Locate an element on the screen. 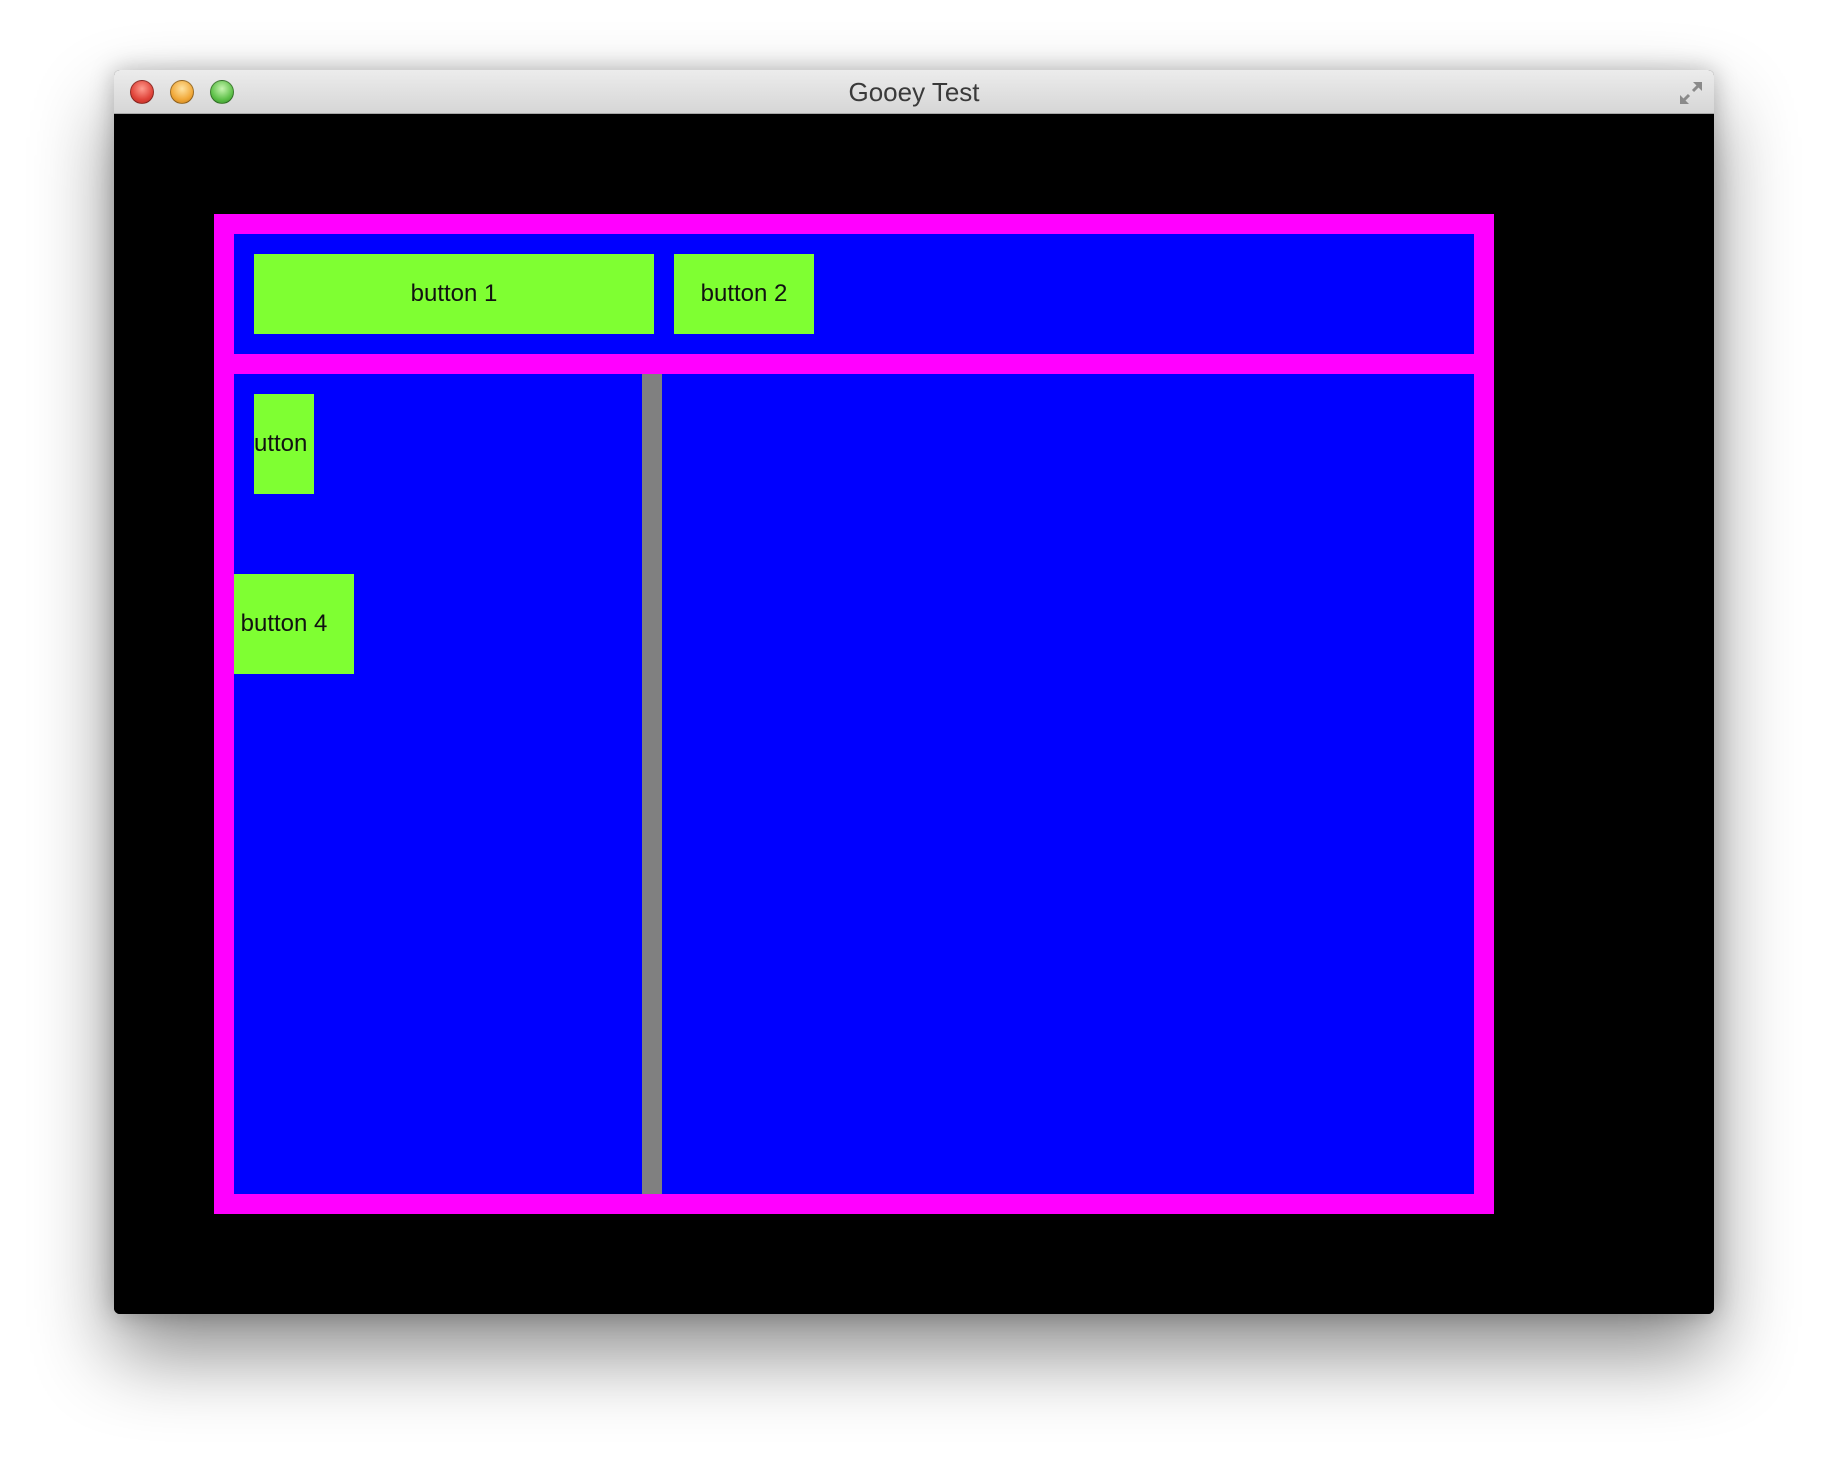 This screenshot has width=1828, height=1472. window-title: Gooey Test is located at coordinates (914, 92).